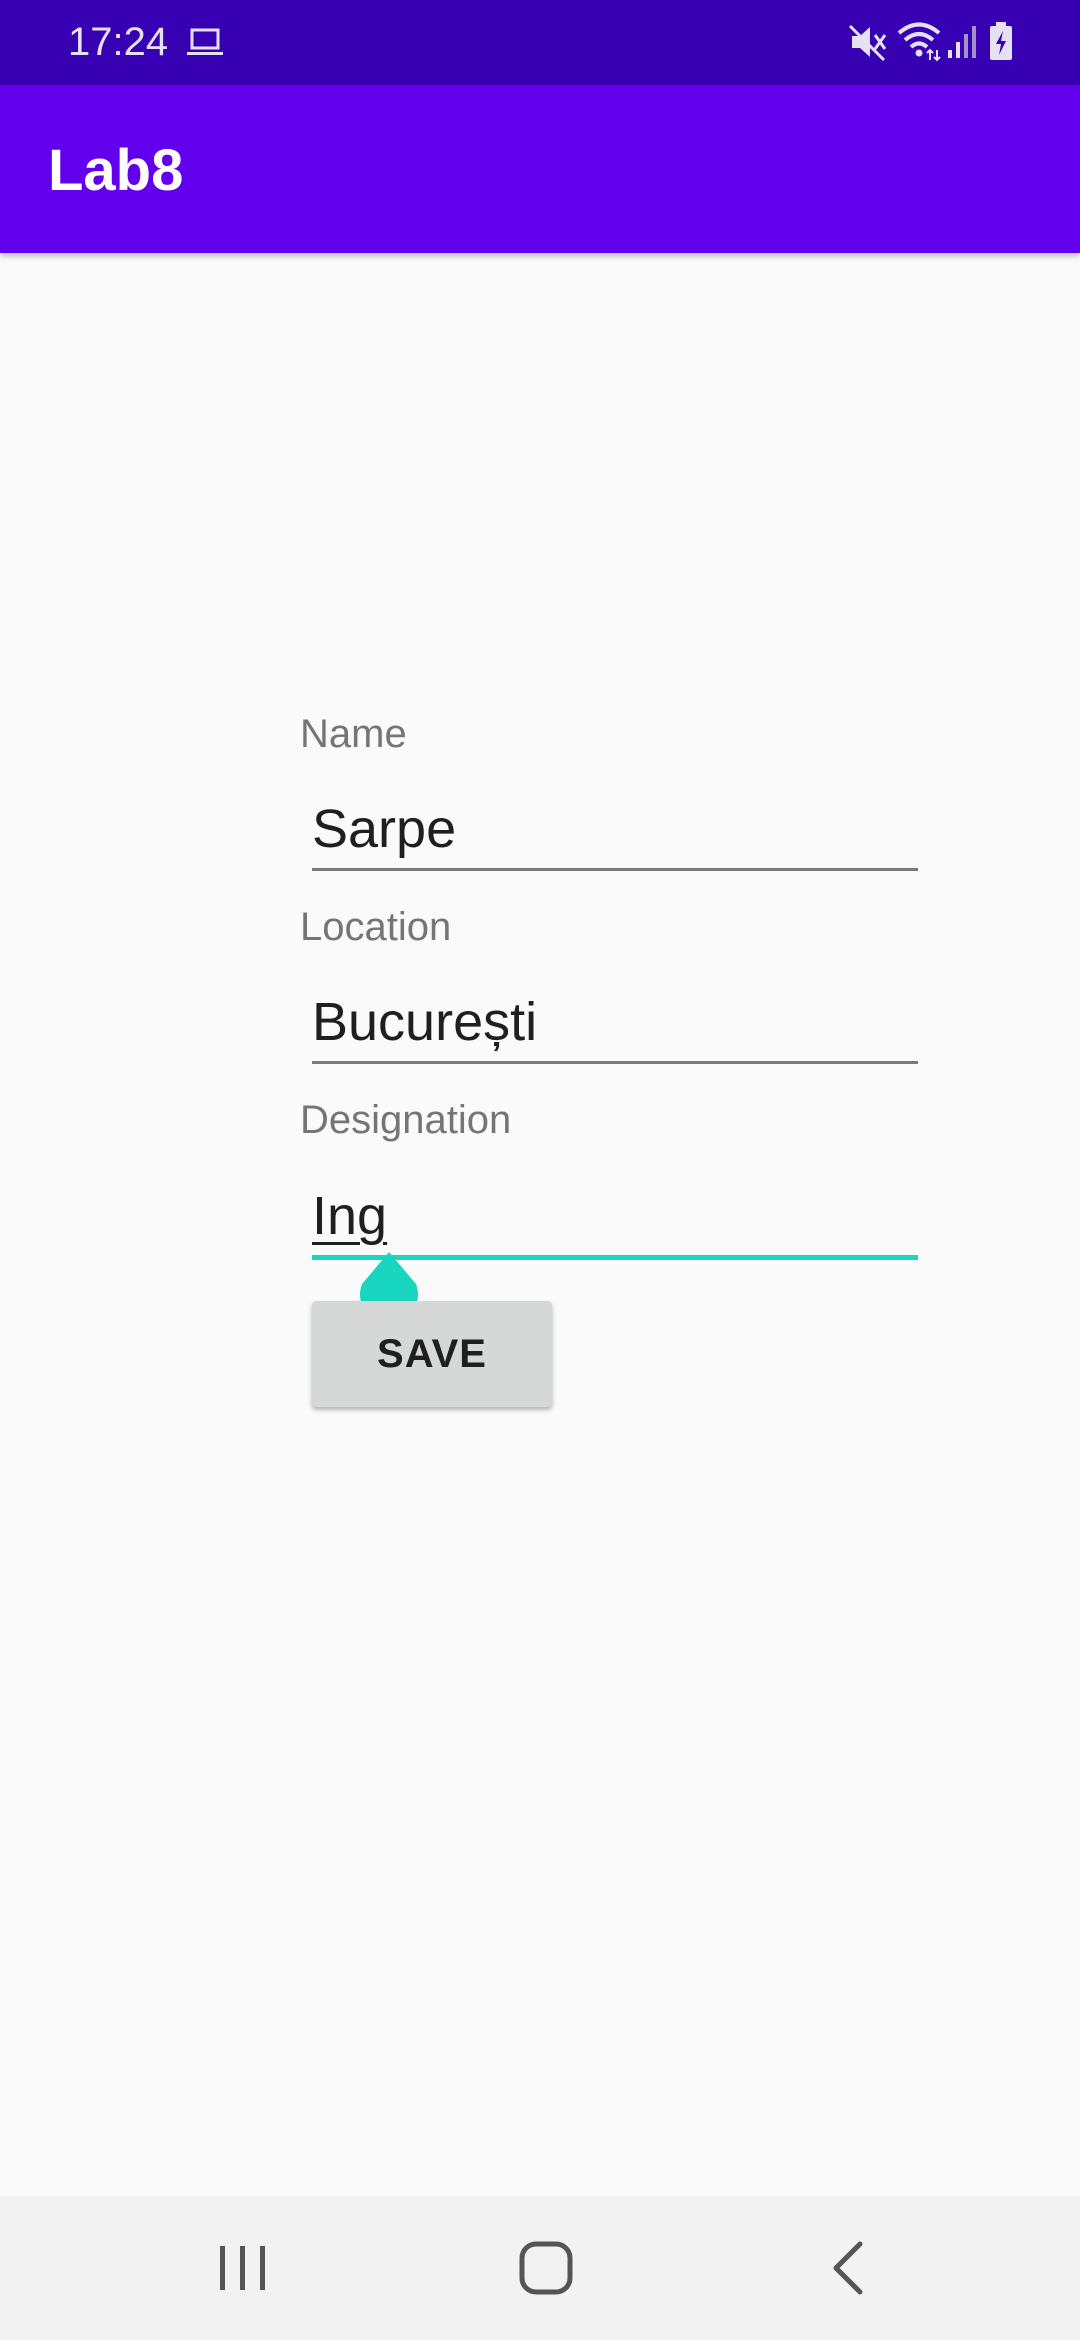 This screenshot has width=1080, height=2340. Describe the element at coordinates (350, 1216) in the screenshot. I see `designation-input-text: Ing` at that location.